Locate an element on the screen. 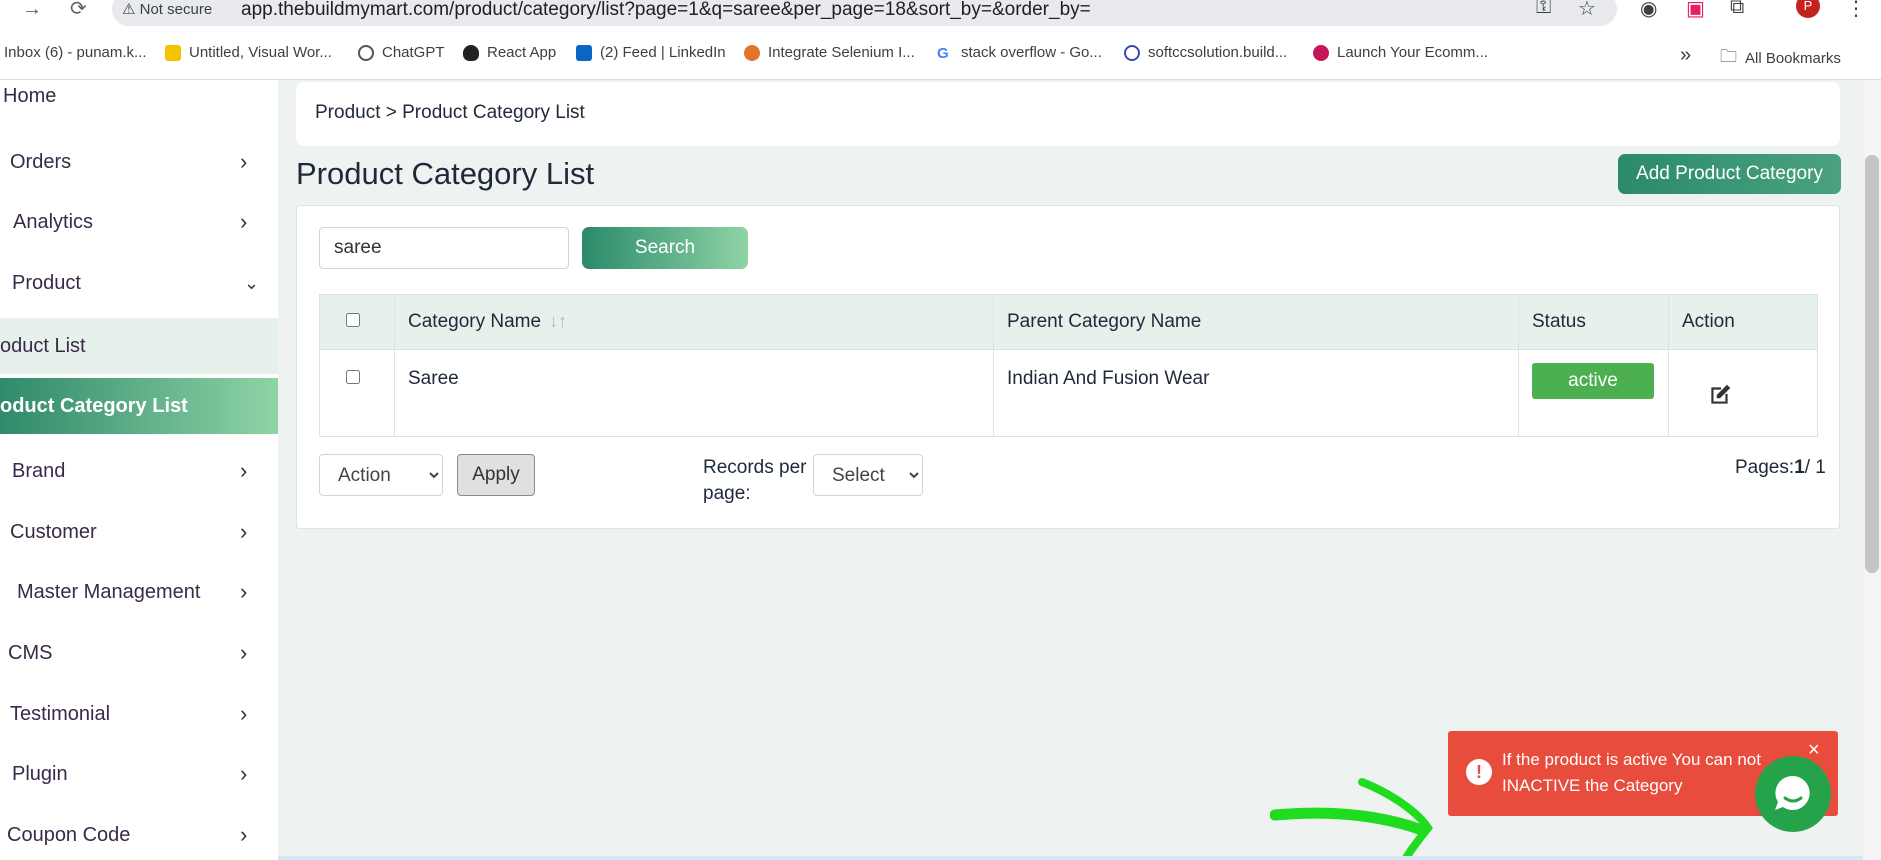 Image resolution: width=1881 pixels, height=860 pixels. select-all-cell is located at coordinates (357, 322).